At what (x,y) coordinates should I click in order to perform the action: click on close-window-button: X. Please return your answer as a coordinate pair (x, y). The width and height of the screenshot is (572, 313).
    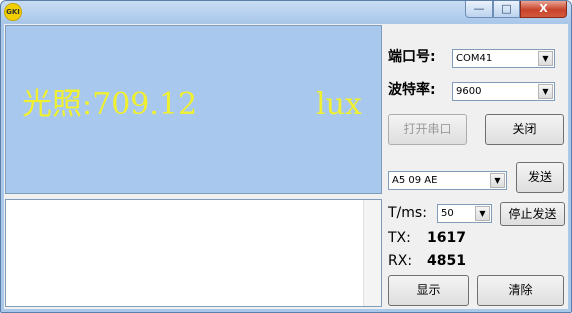
    Looking at the image, I should click on (543, 9).